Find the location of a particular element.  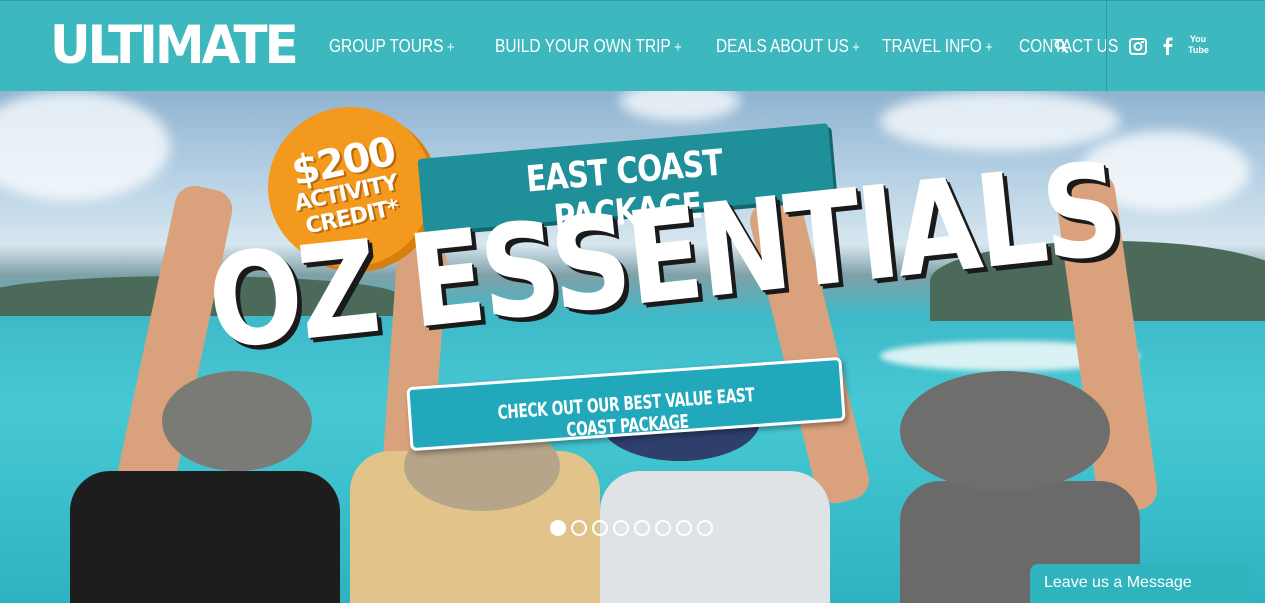

facebook-icon is located at coordinates (1168, 46).